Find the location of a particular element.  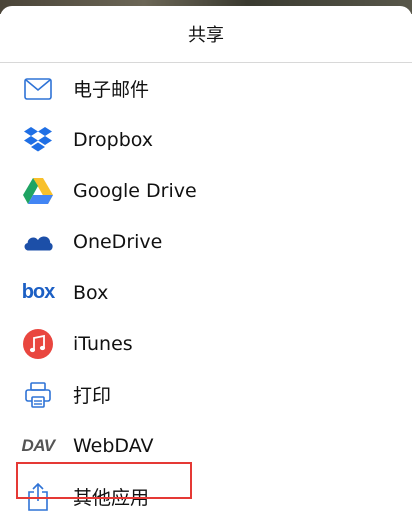

share-option-label: WebDAV is located at coordinates (113, 445).